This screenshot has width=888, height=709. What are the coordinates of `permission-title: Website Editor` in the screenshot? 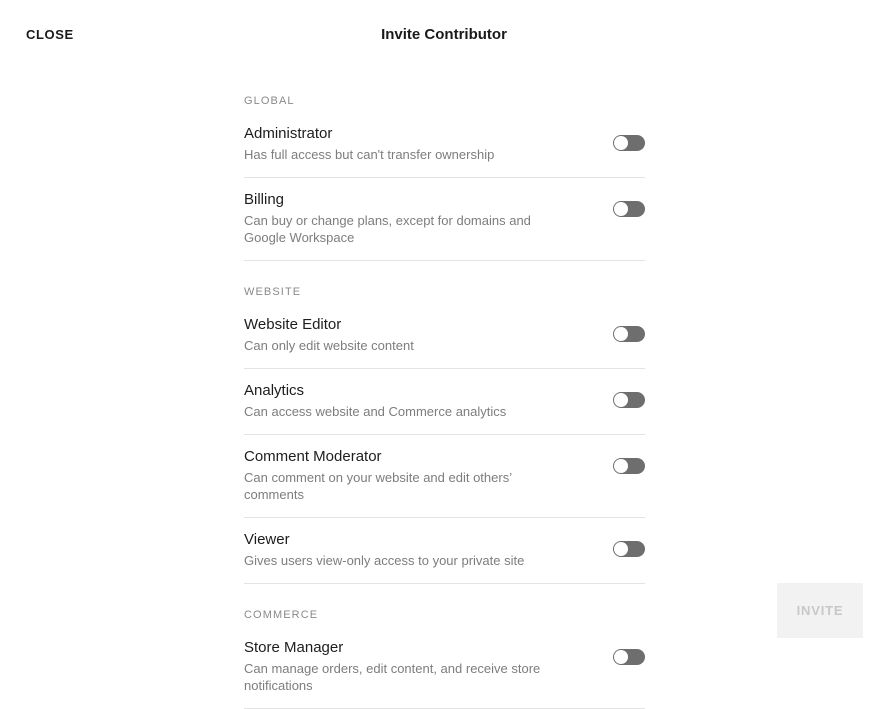 It's located at (293, 324).